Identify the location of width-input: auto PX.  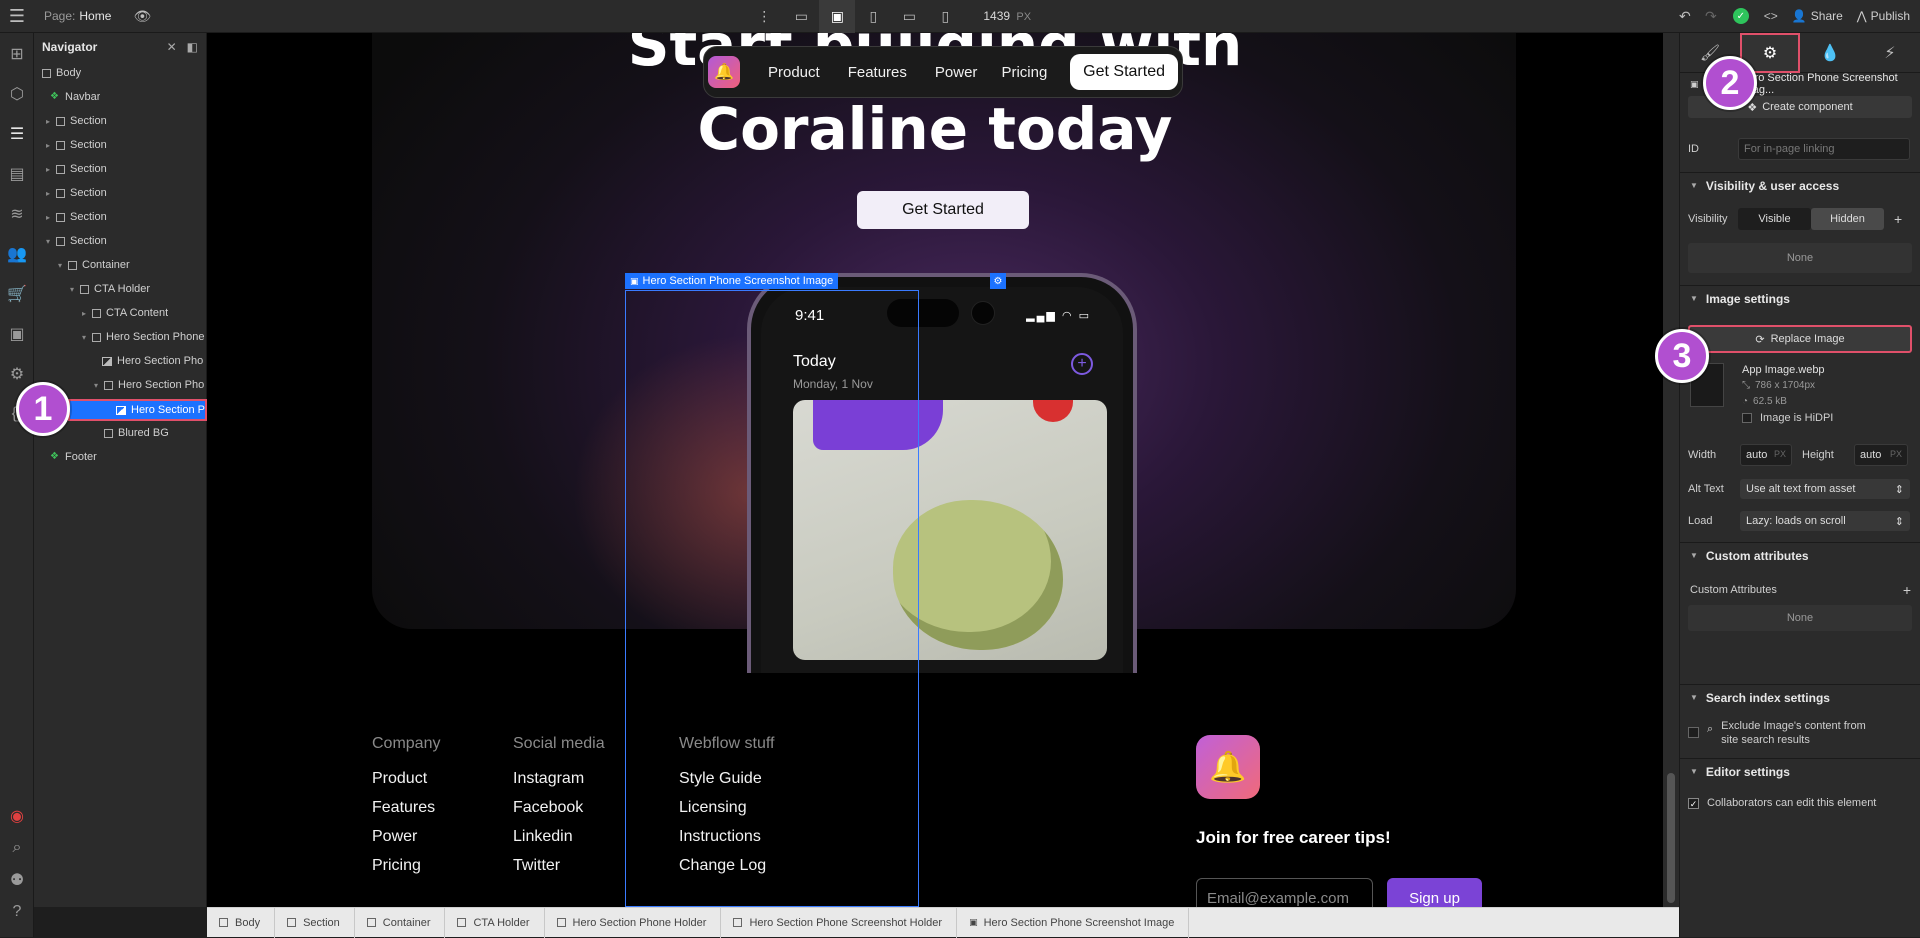
(1766, 455).